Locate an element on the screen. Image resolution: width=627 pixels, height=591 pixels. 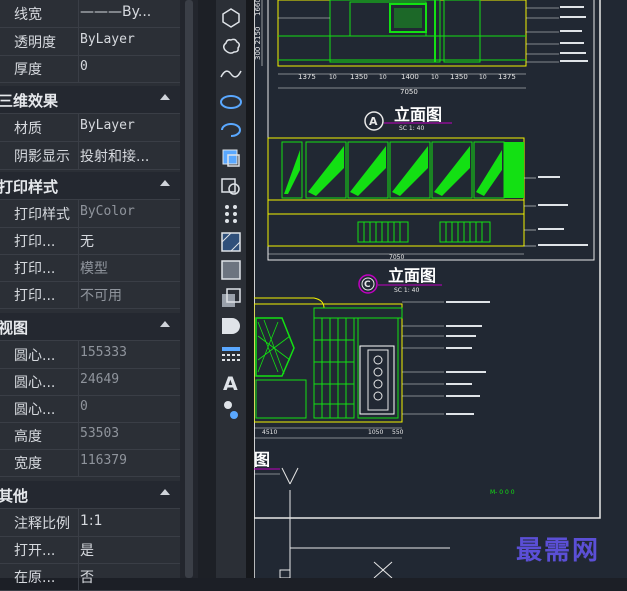
dim-top-1: 1375 is located at coordinates (307, 77).